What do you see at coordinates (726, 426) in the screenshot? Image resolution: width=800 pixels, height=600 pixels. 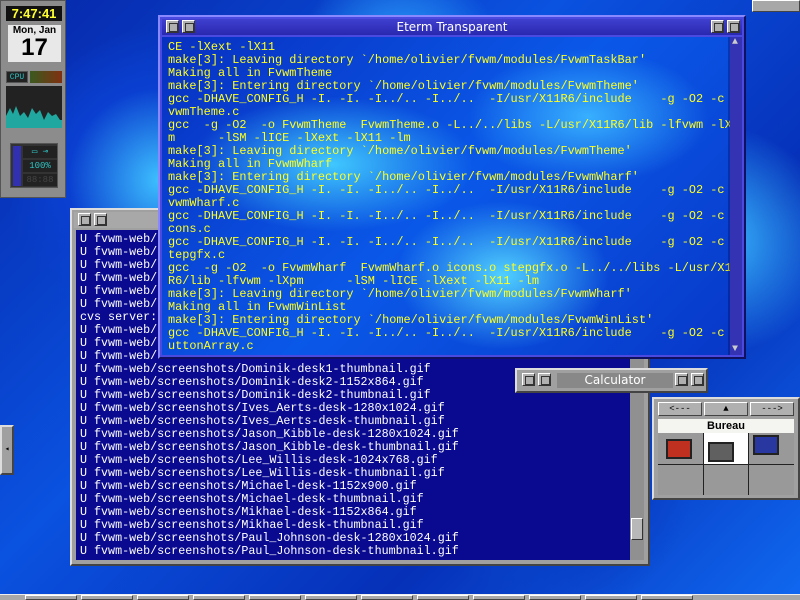 I see `desk-name: Bureau` at bounding box center [726, 426].